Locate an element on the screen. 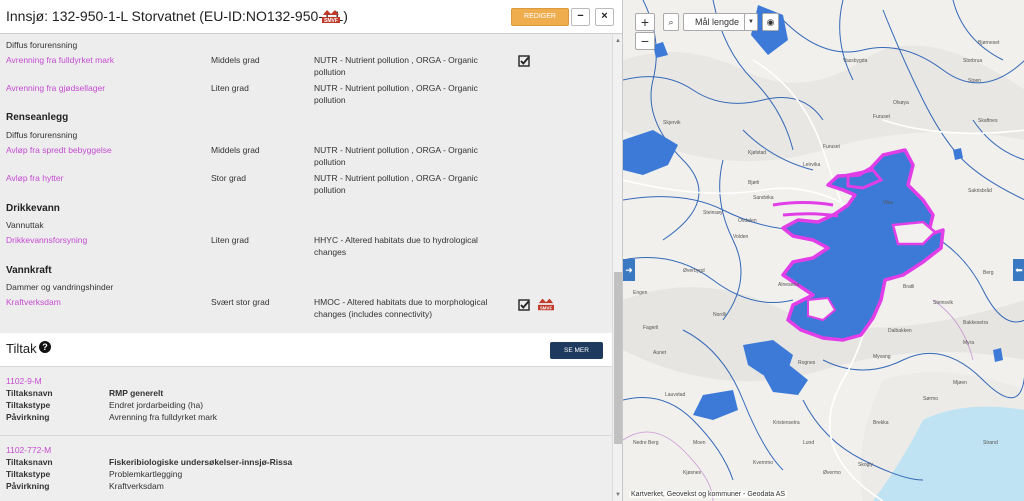 The width and height of the screenshot is (1024, 501). measure-label: Mål lengde is located at coordinates (717, 22).